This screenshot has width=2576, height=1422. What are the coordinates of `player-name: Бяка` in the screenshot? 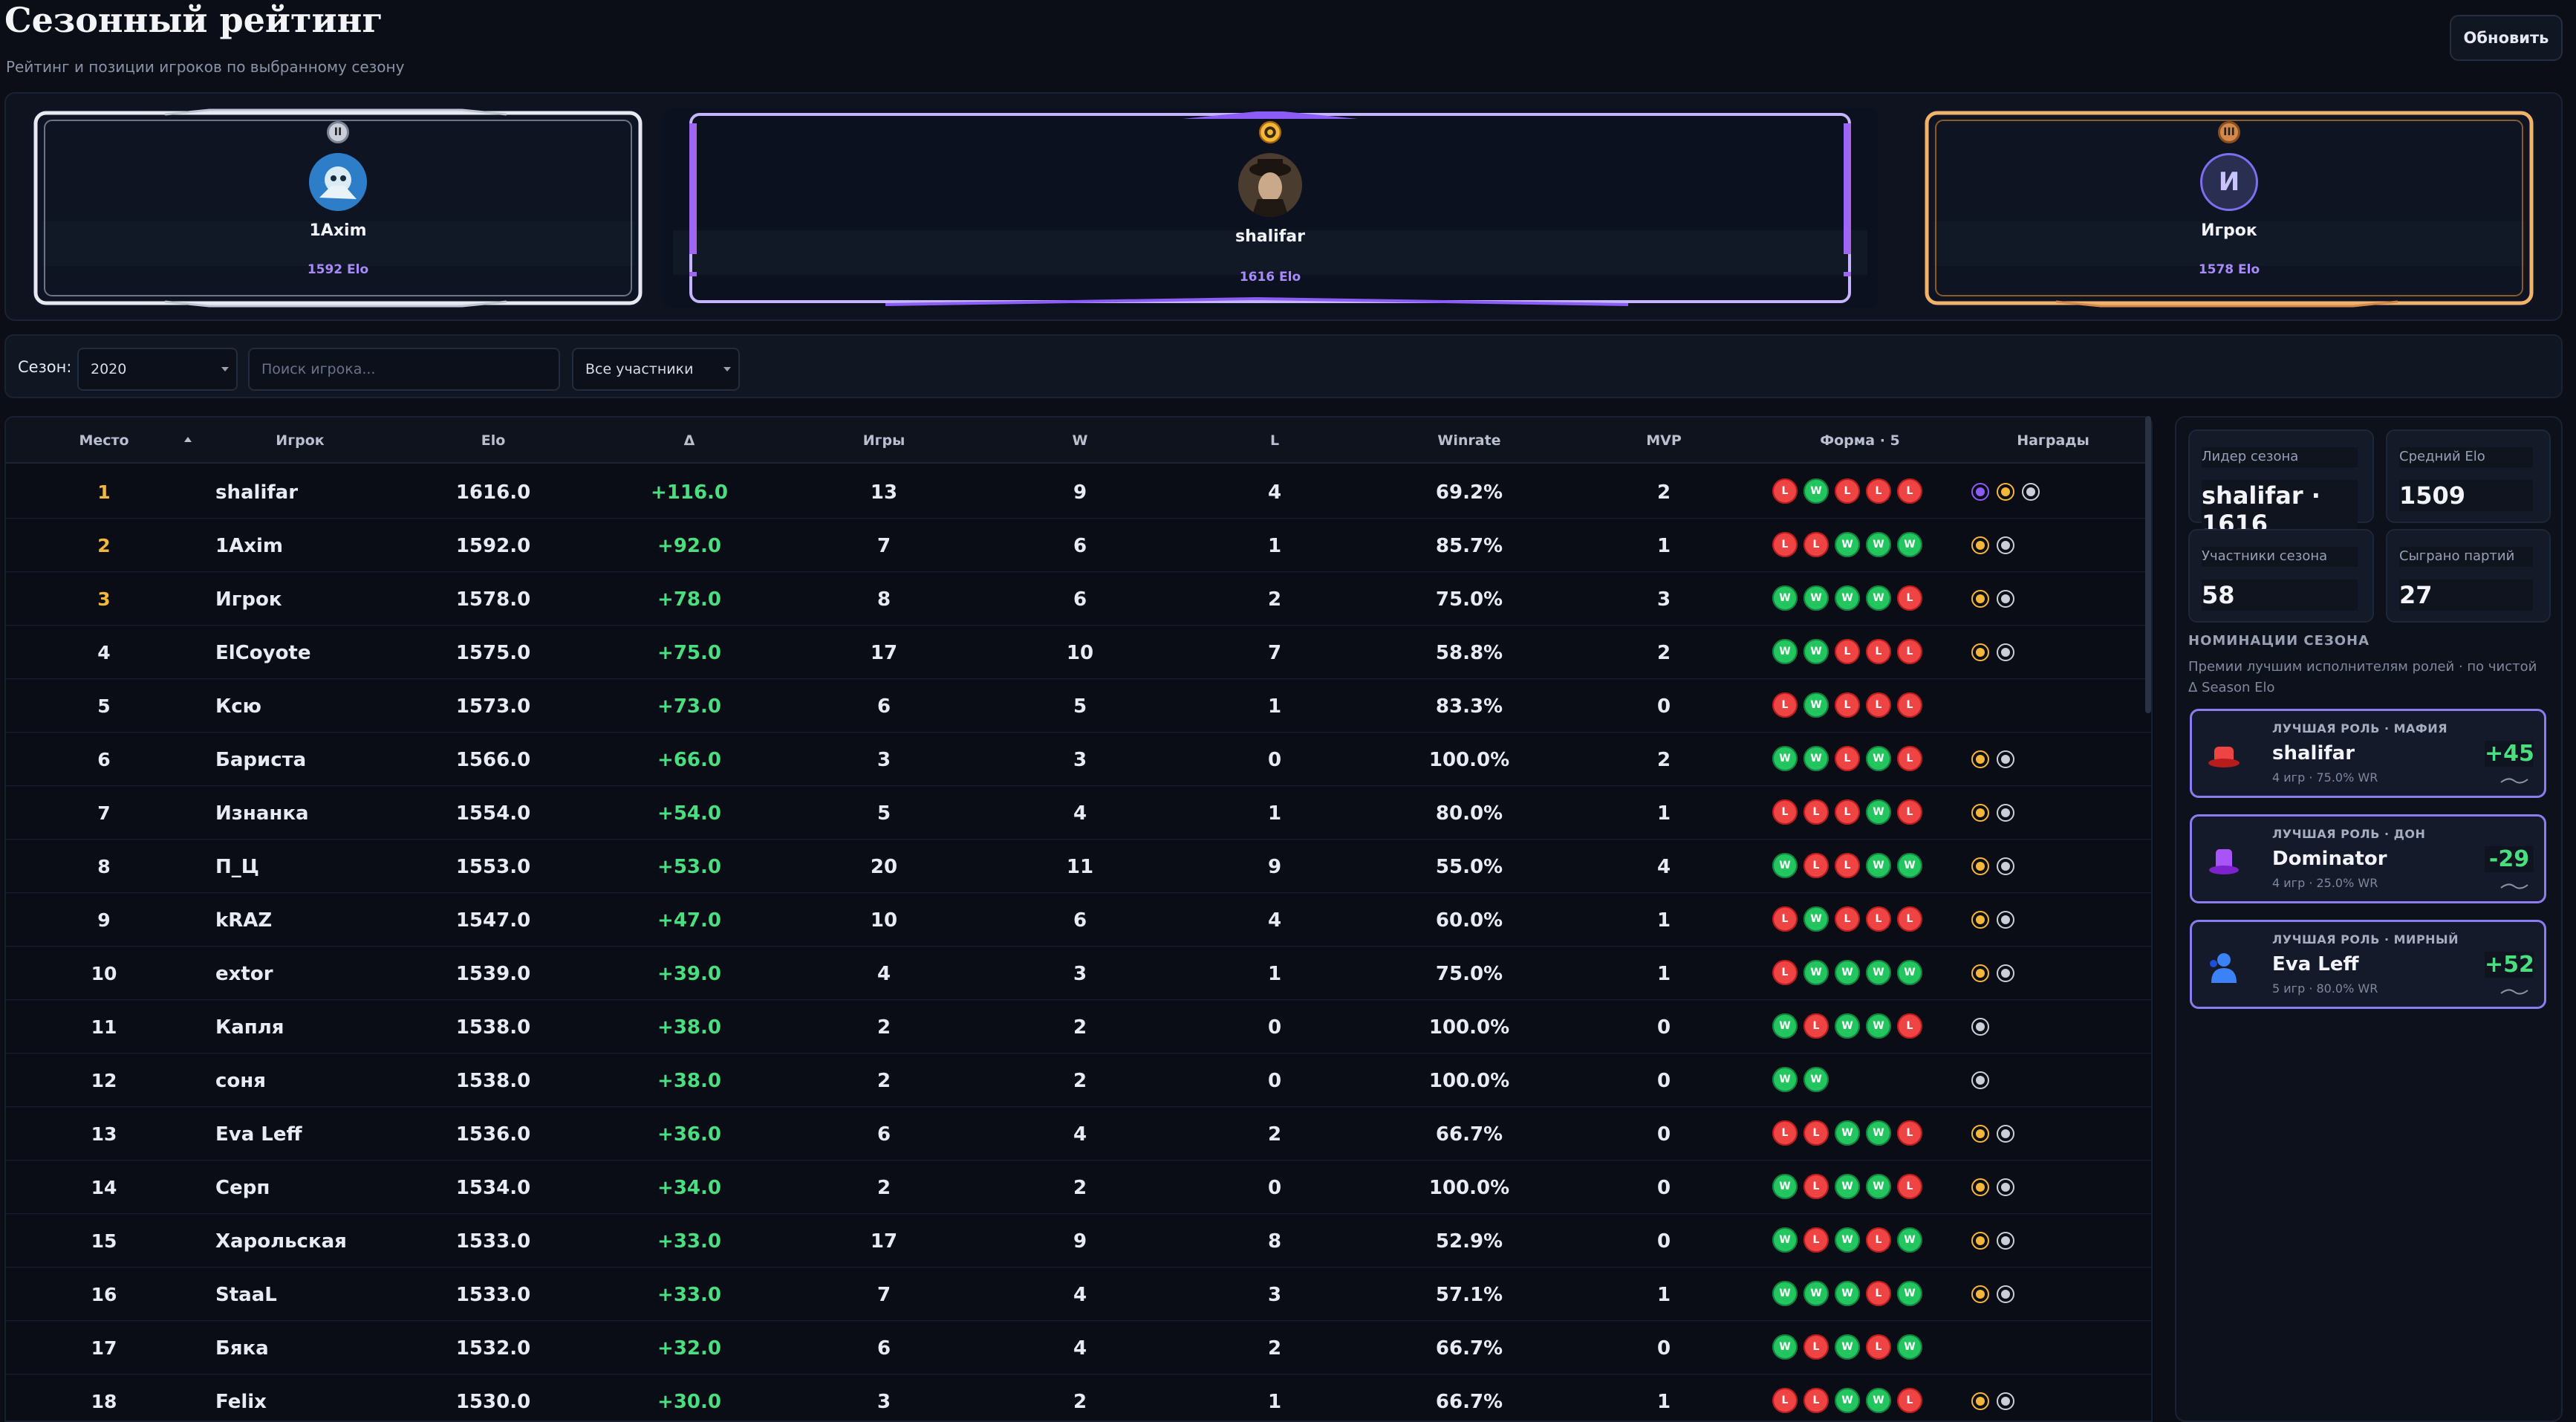 It's located at (242, 1348).